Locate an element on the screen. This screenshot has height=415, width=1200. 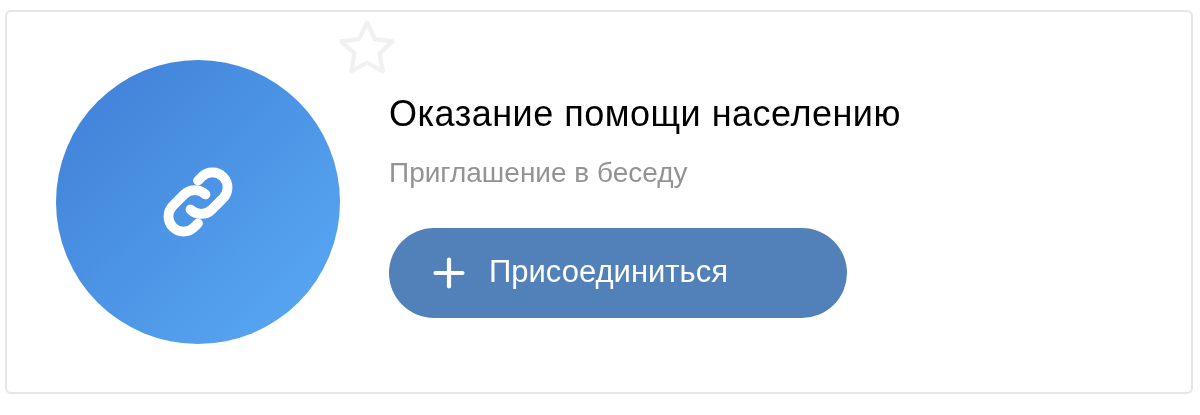
chat-title: Оказание помощи населению is located at coordinates (645, 113).